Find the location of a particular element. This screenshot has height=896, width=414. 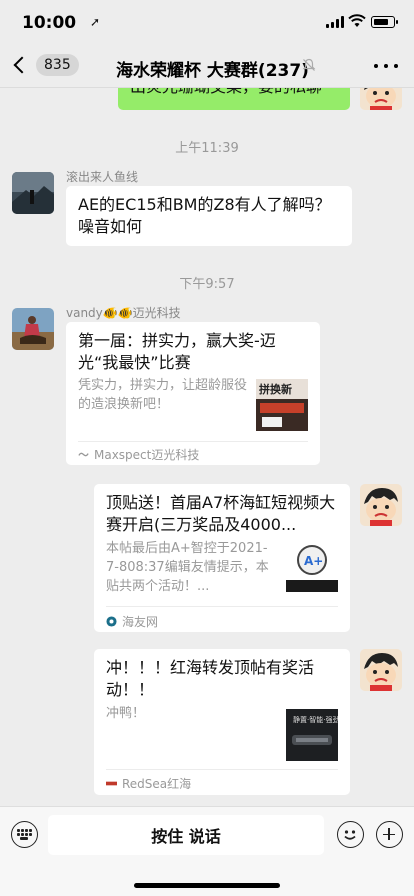

svg-text: 拼换新 is located at coordinates (275, 389).